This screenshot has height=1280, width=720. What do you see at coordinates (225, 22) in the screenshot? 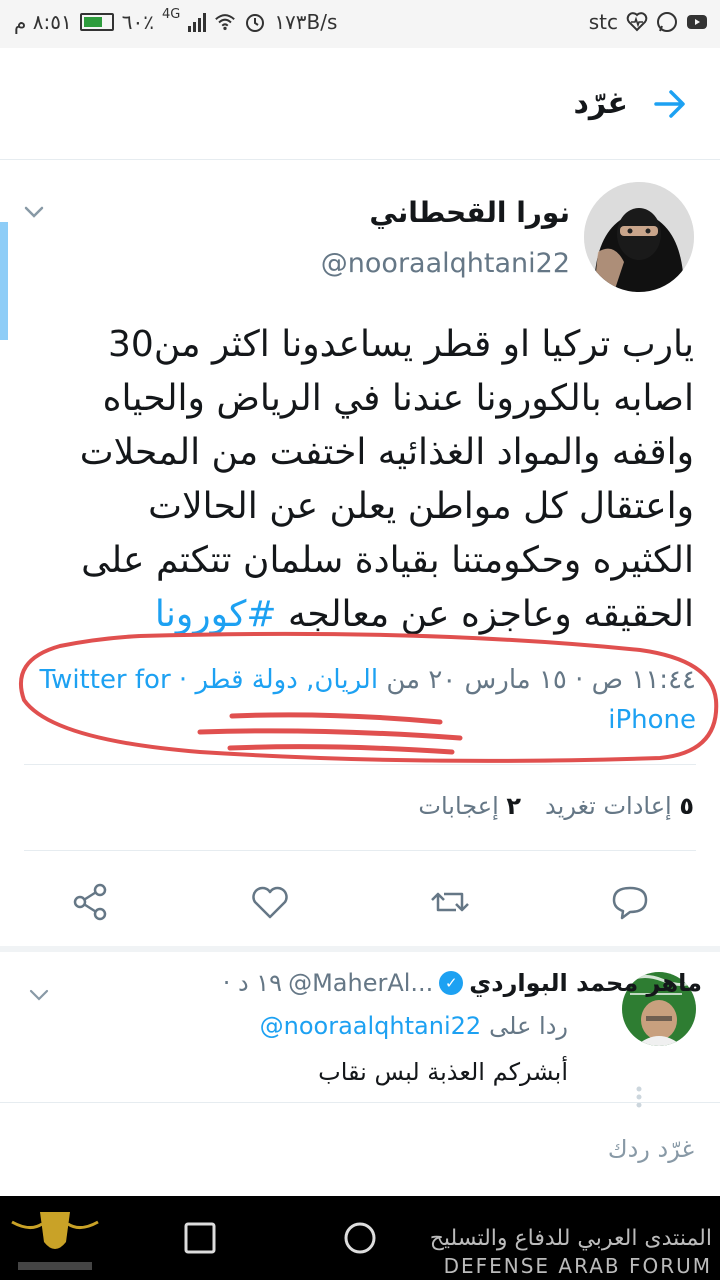
I see `wifi-icon` at bounding box center [225, 22].